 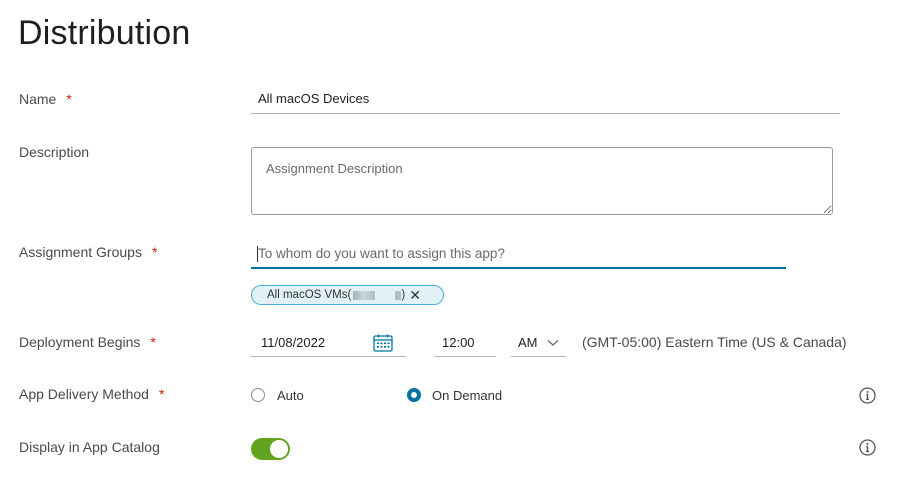 I want to click on radio-on-demand-label: On Demand, so click(x=467, y=395).